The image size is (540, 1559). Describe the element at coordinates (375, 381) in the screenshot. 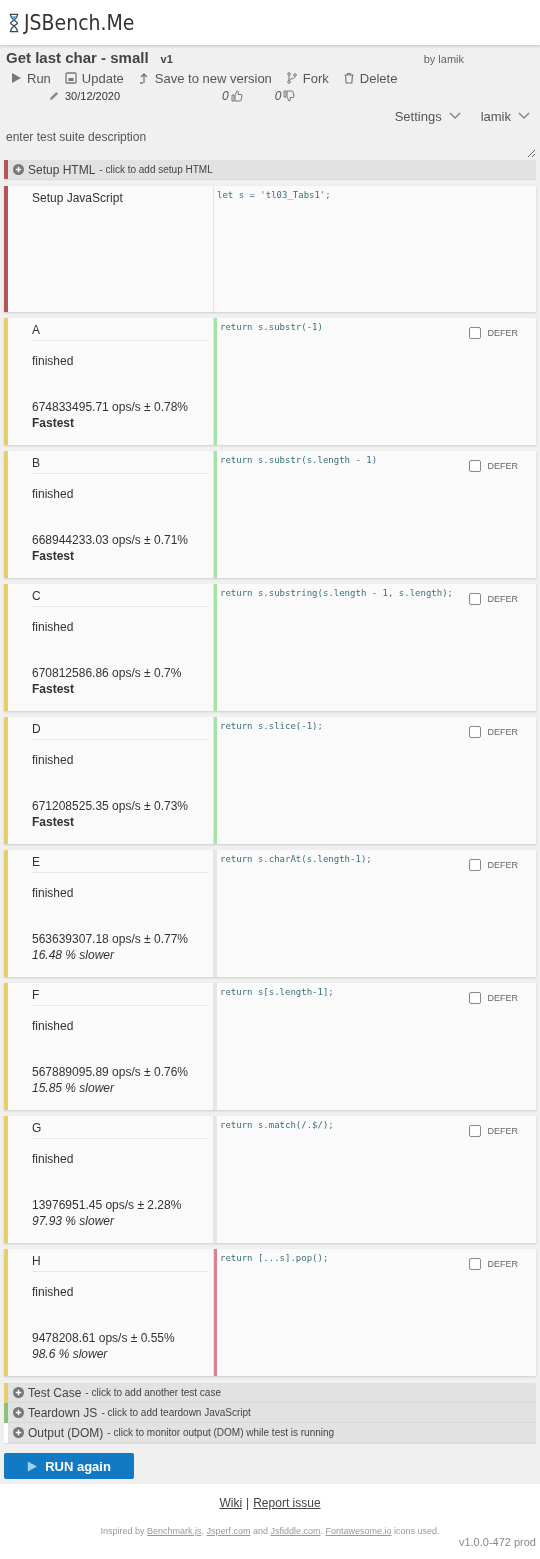

I see `code-editor: return s.substr(-1) DEFER` at that location.